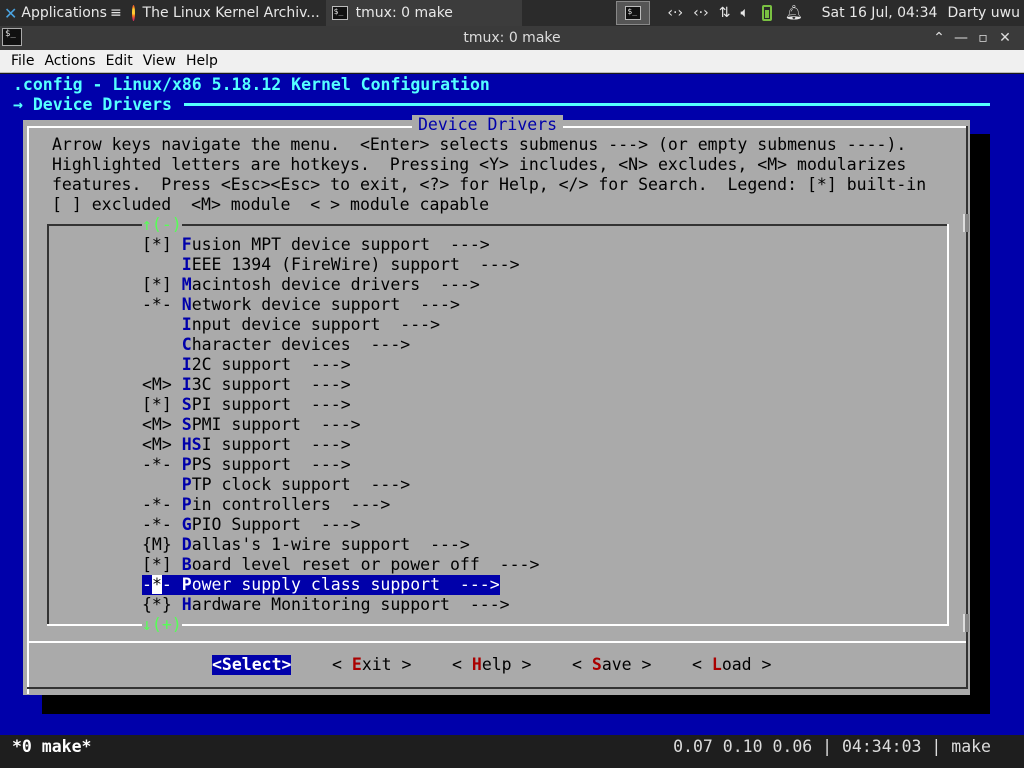 This screenshot has width=1024, height=768. What do you see at coordinates (356, 664) in the screenshot?
I see `button-hotkey: E` at bounding box center [356, 664].